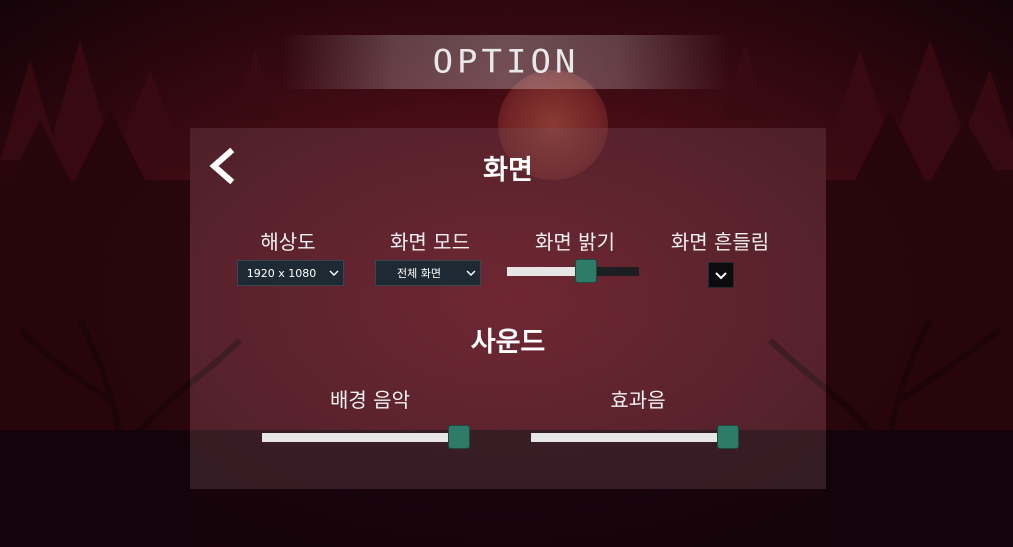 This screenshot has height=547, width=1013. Describe the element at coordinates (370, 400) in the screenshot. I see `bgm-label: 배경 음악` at that location.